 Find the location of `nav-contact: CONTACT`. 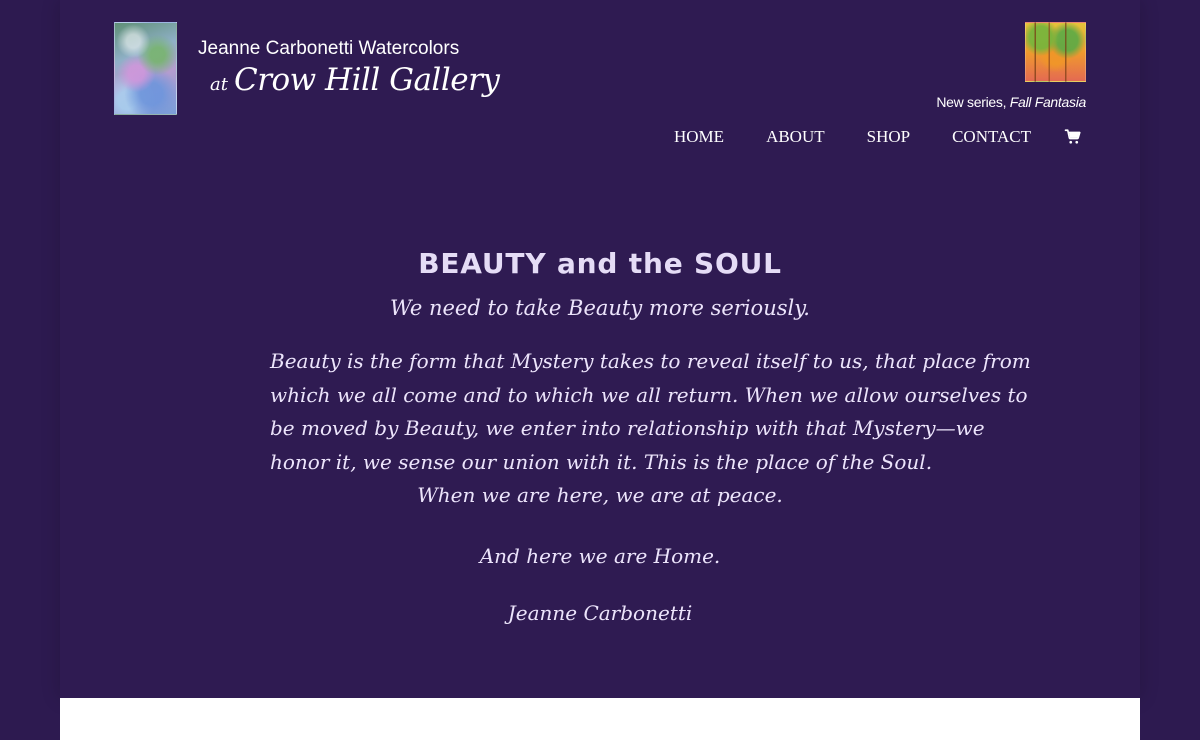

nav-contact: CONTACT is located at coordinates (991, 137).